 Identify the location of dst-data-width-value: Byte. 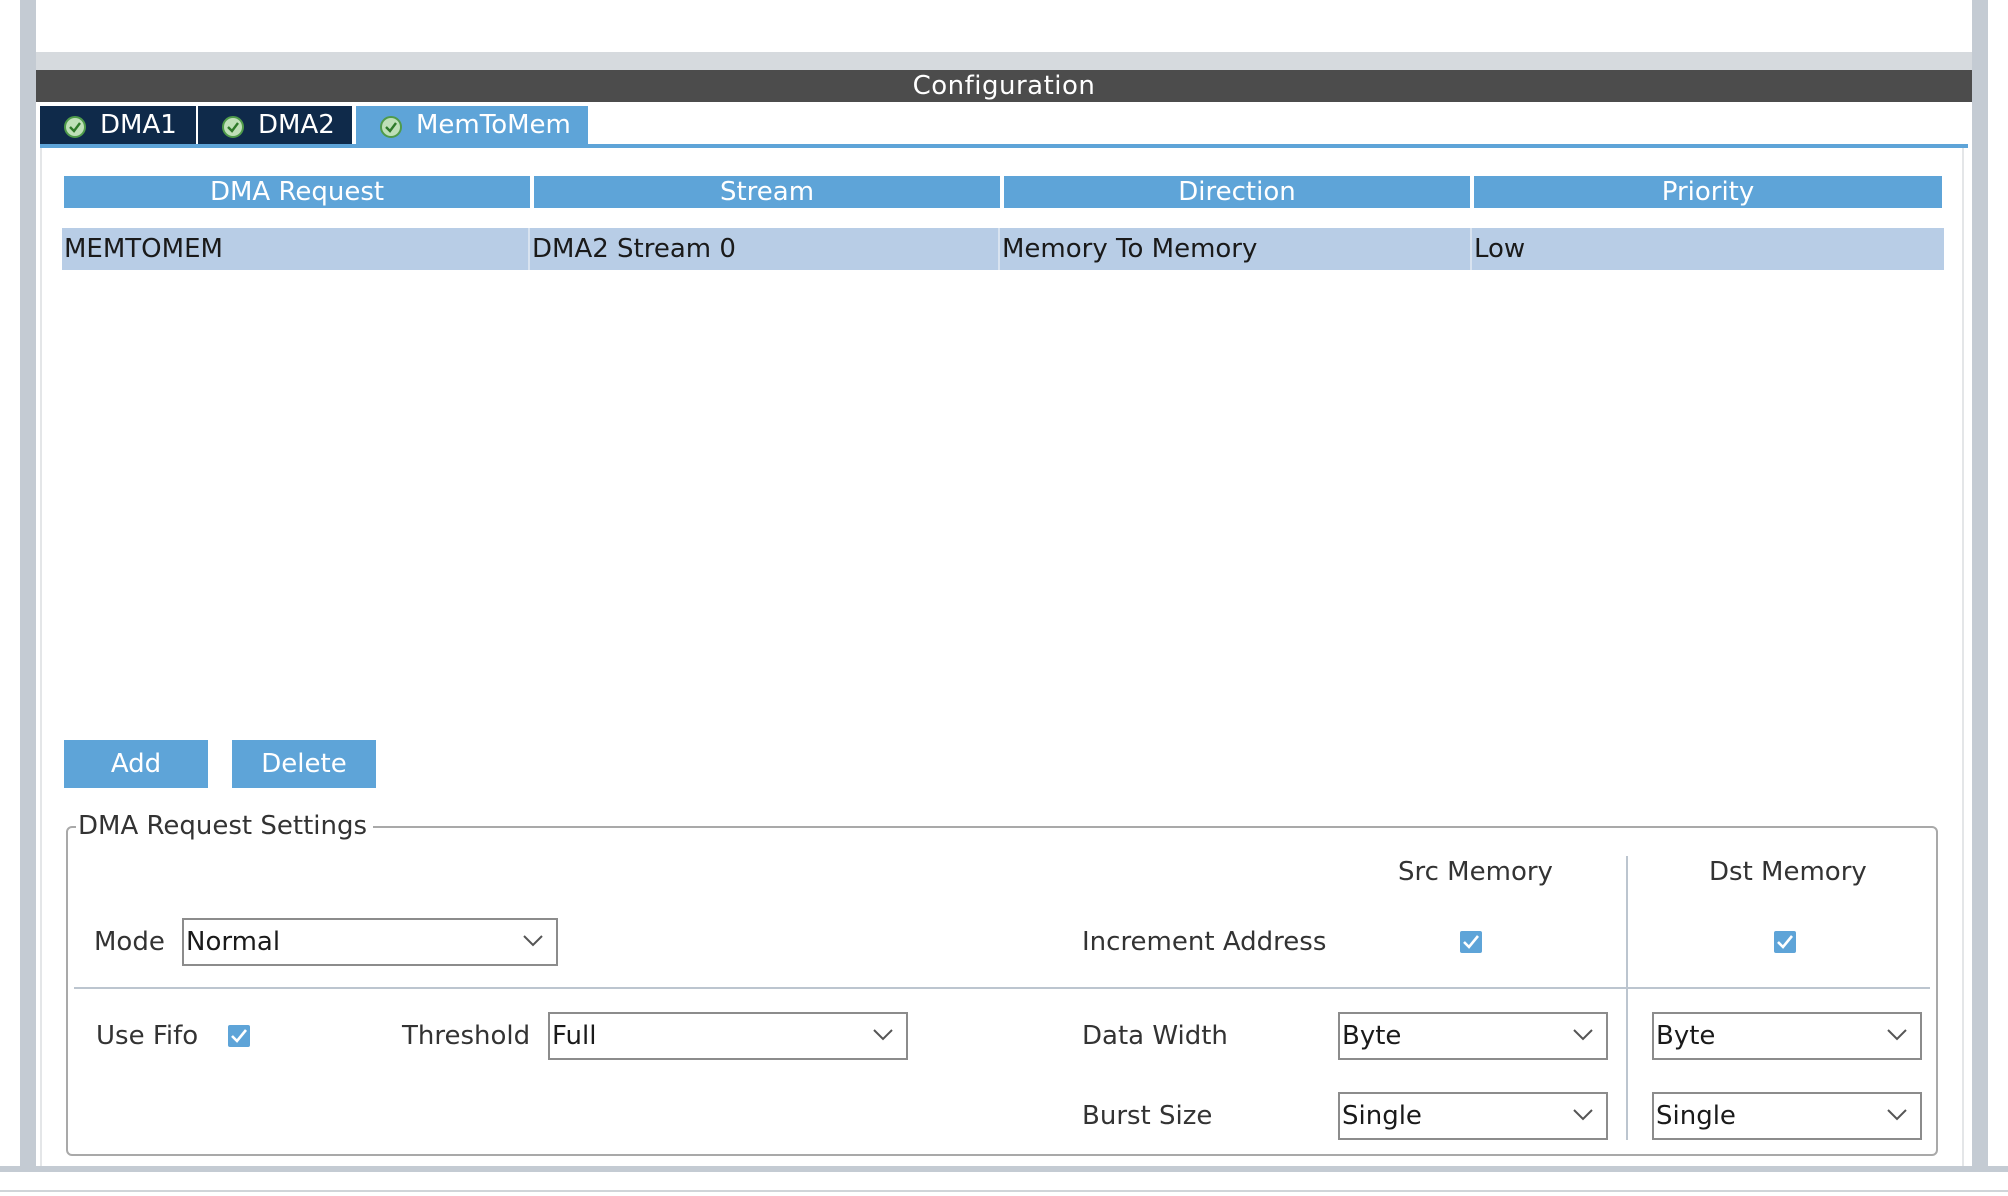
(1686, 1036).